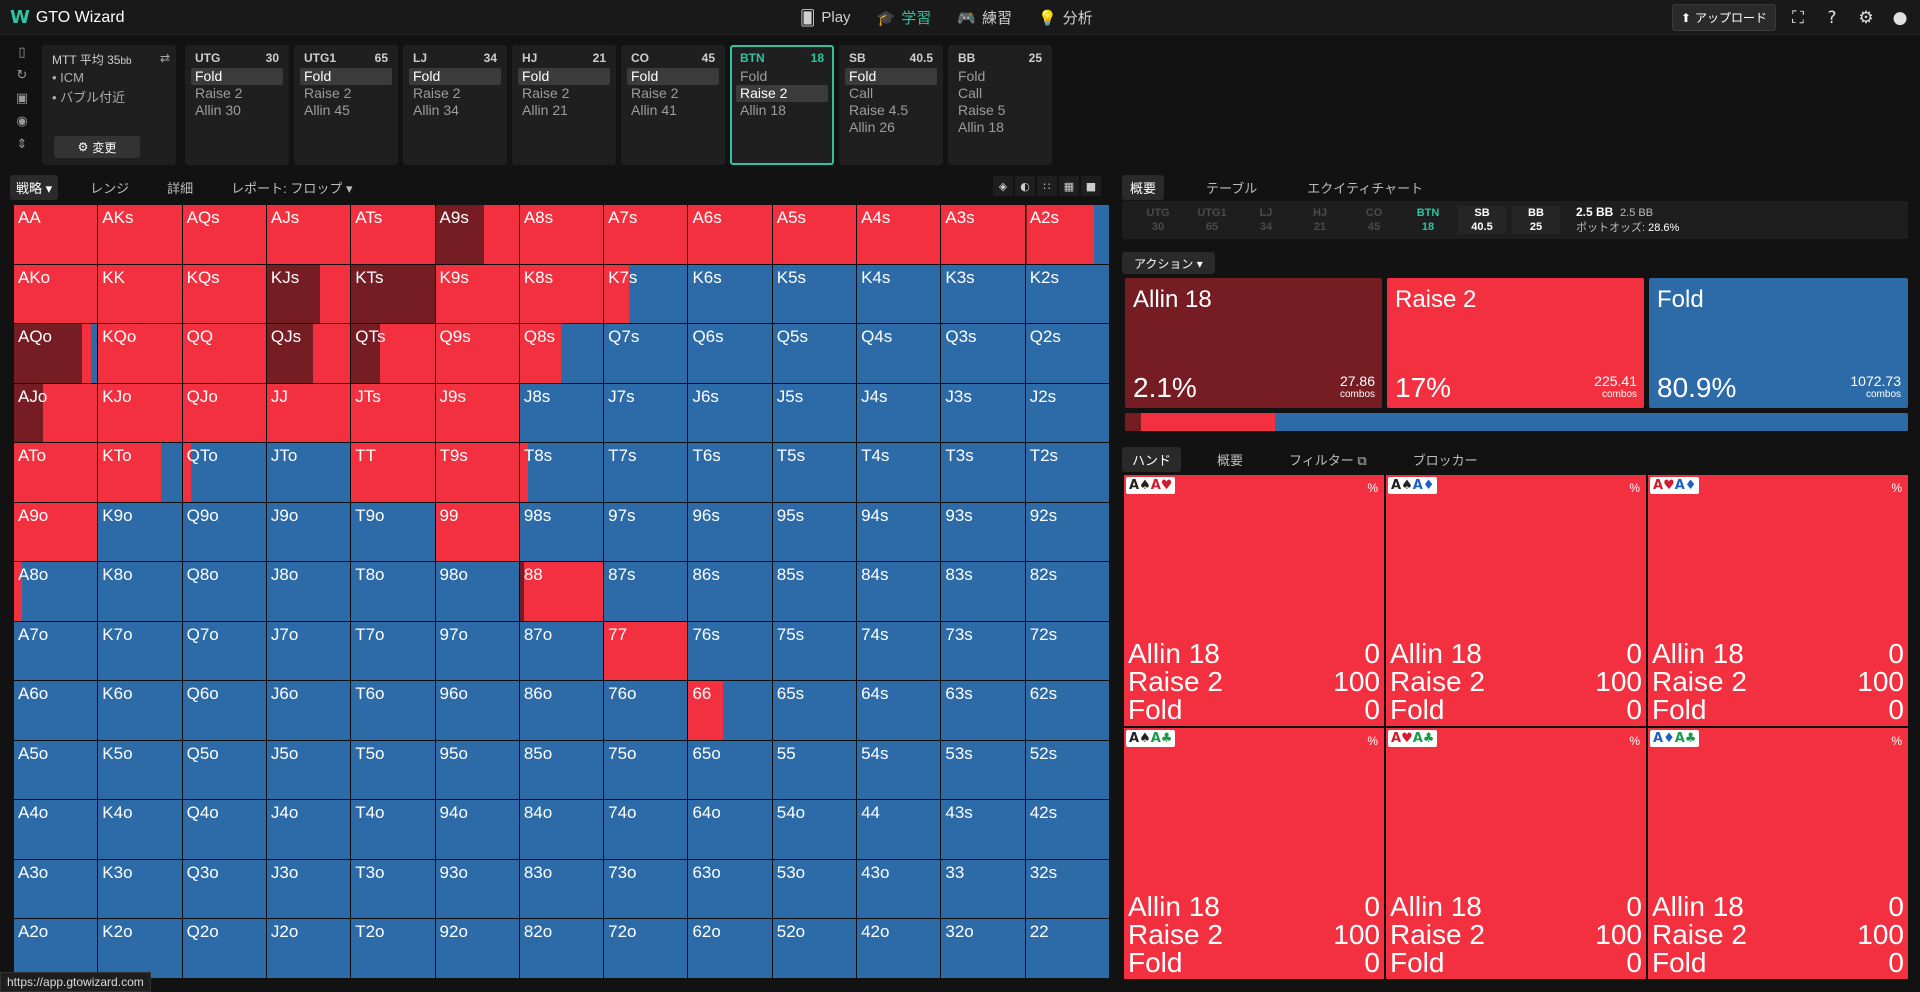 Image resolution: width=1920 pixels, height=992 pixels. I want to click on hand-cell-Q3s: Q3s, so click(983, 353).